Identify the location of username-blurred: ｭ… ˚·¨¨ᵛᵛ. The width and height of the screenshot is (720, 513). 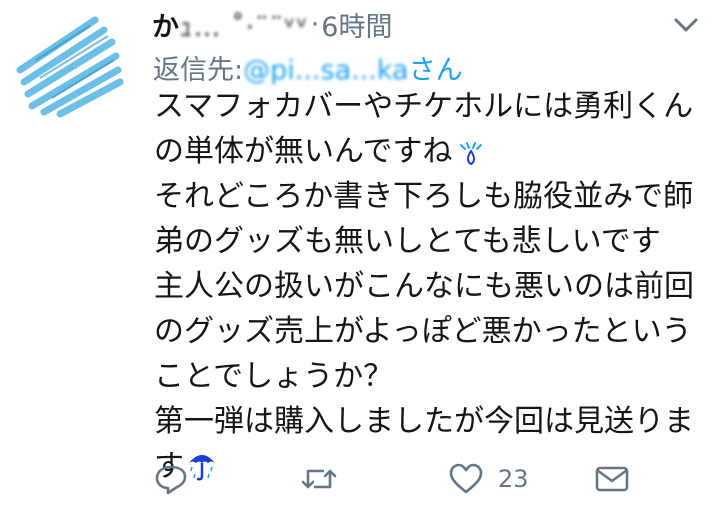
(244, 24).